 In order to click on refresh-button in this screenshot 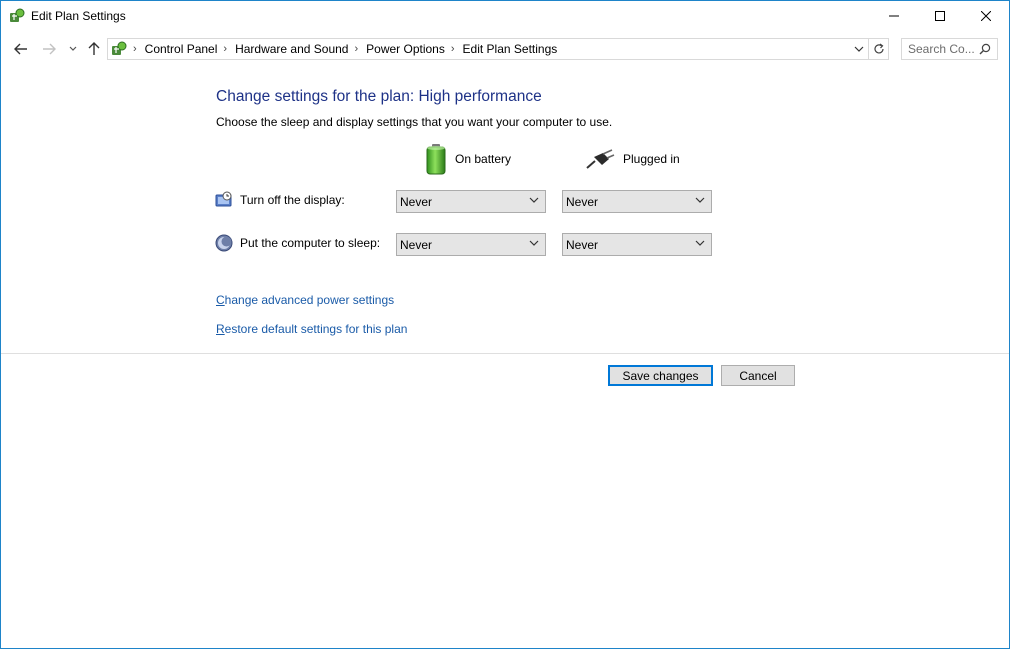, I will do `click(879, 49)`.